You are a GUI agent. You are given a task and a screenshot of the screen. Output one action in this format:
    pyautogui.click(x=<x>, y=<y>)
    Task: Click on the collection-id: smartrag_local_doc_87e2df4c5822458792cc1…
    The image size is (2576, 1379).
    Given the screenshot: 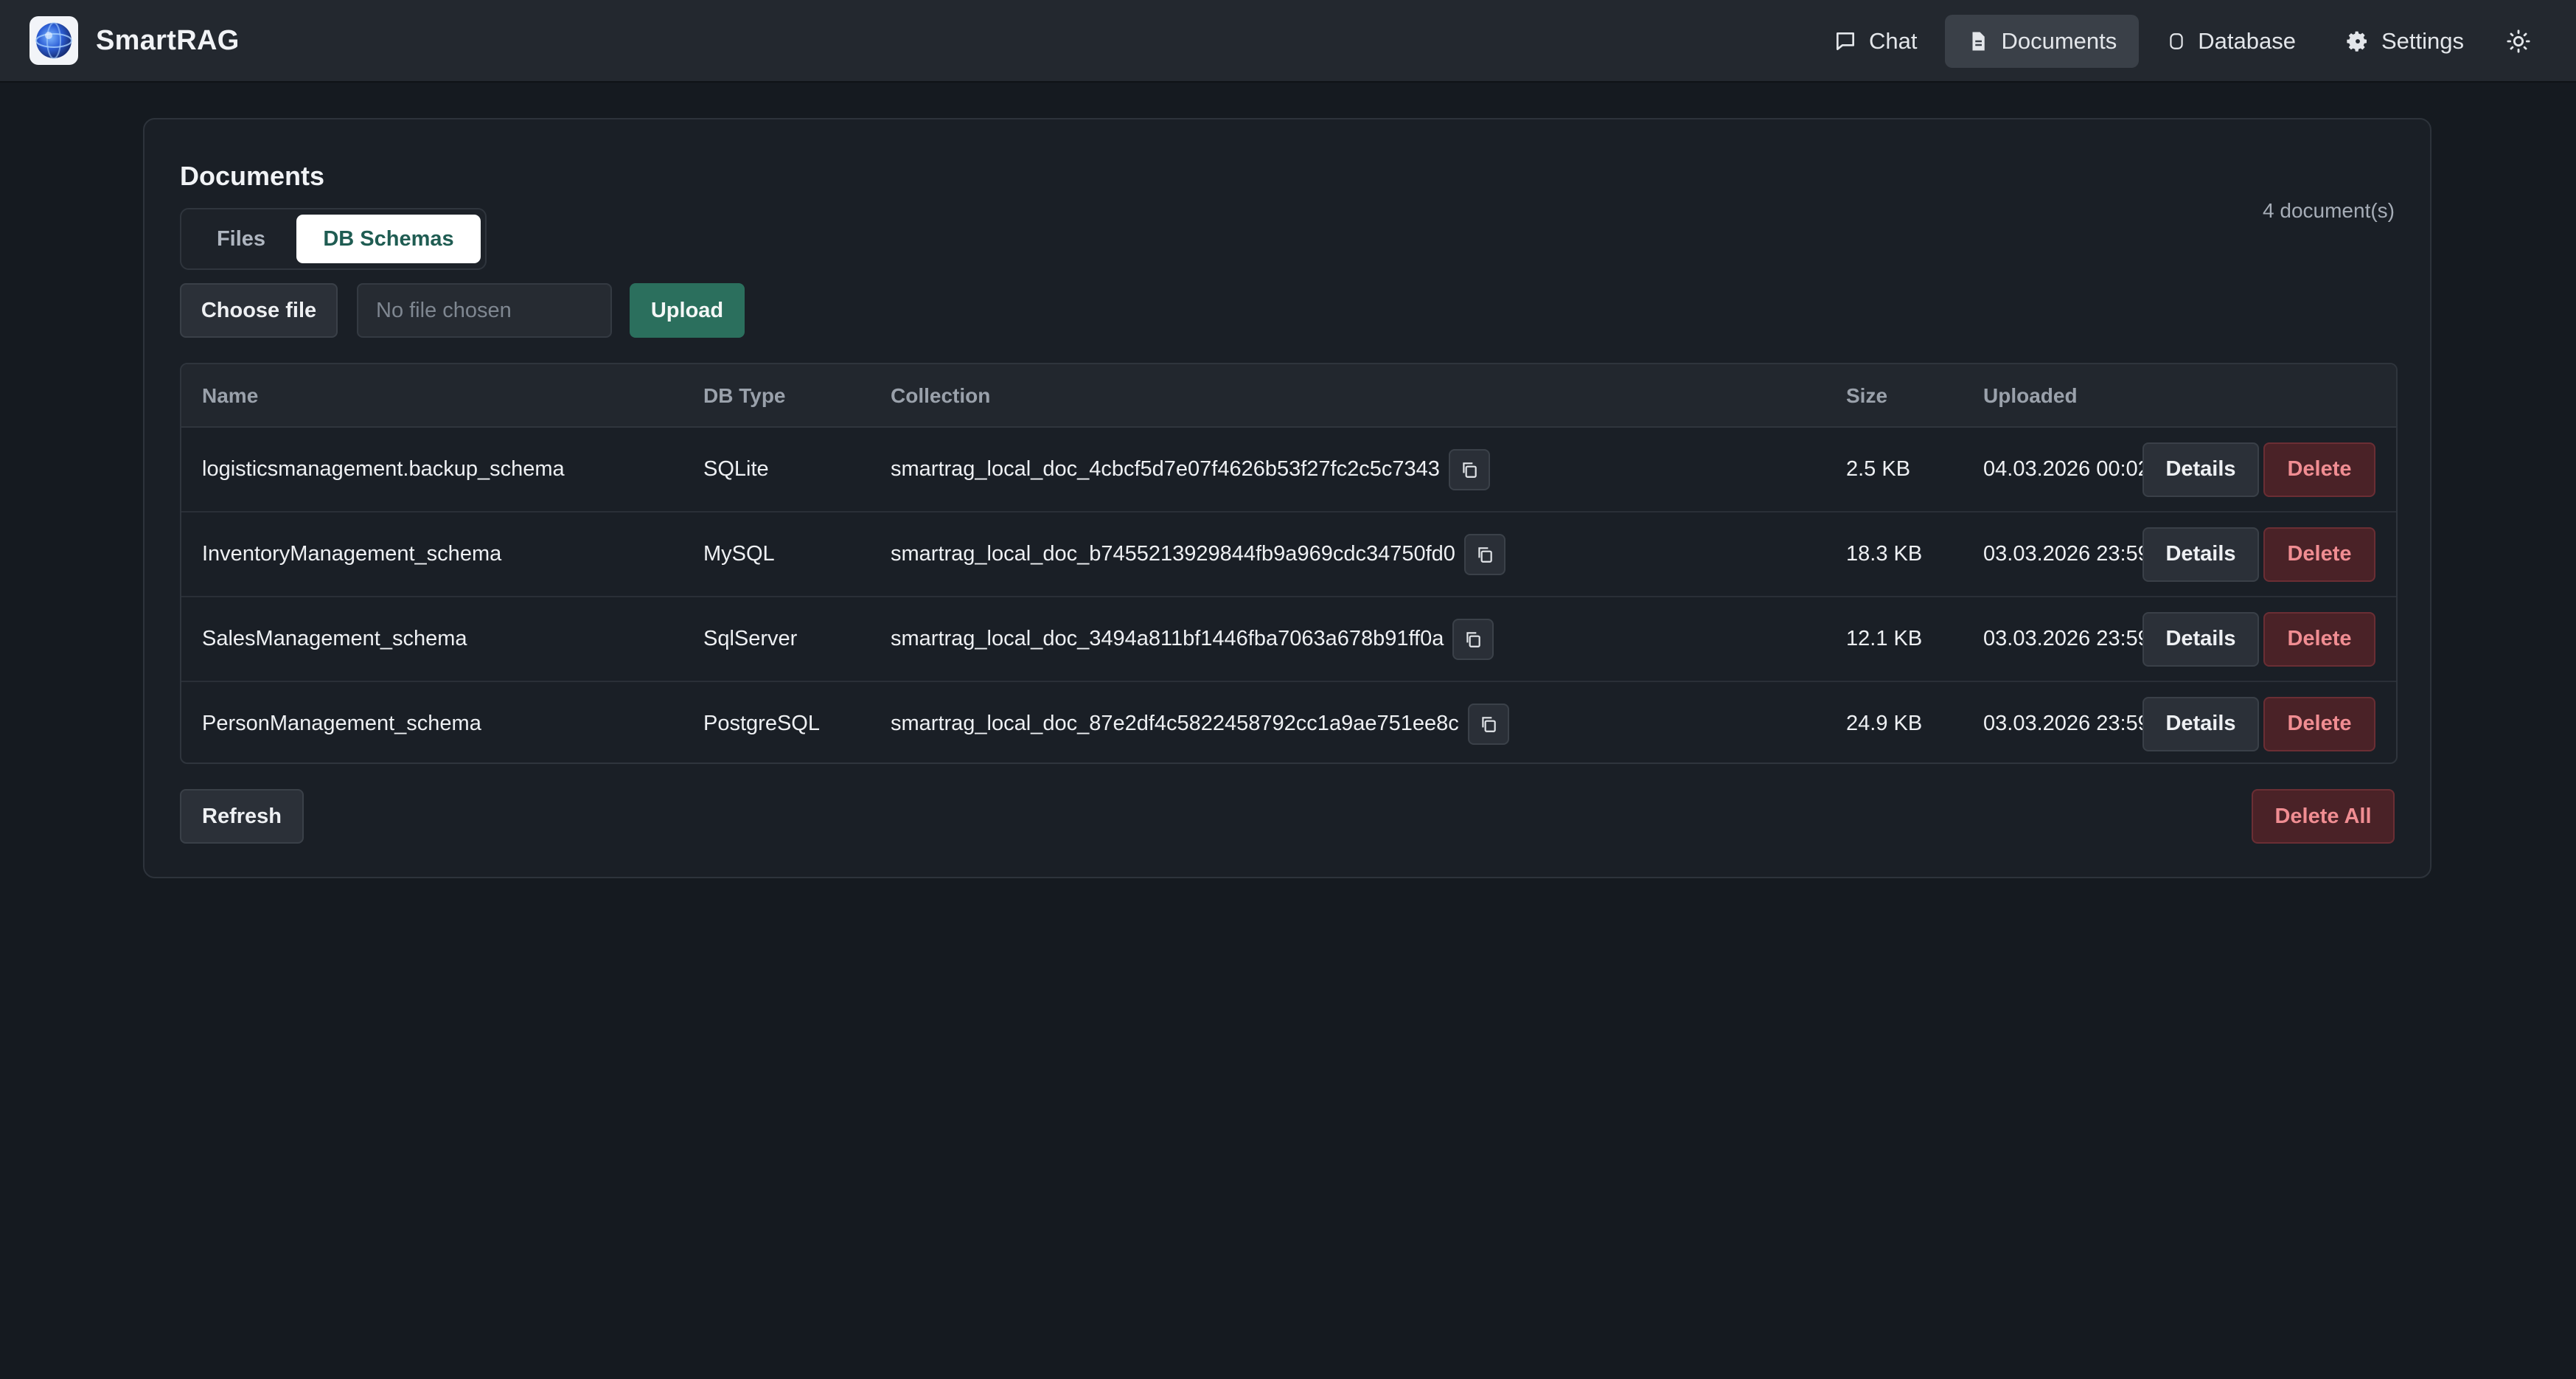 What is the action you would take?
    pyautogui.click(x=1175, y=723)
    